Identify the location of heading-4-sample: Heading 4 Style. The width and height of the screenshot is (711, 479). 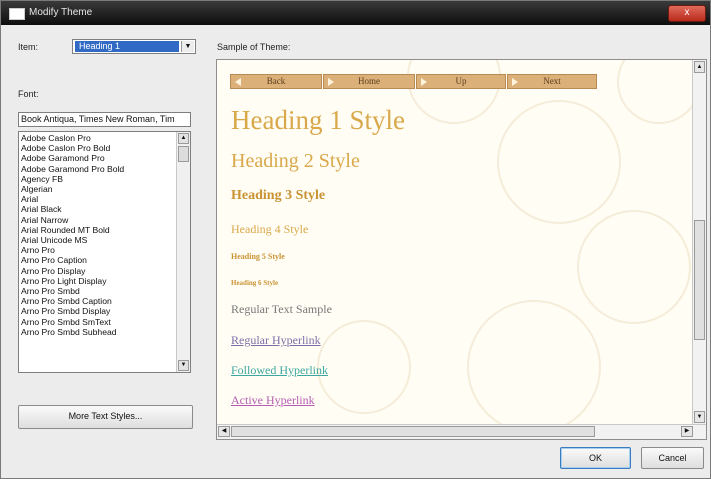
(270, 229).